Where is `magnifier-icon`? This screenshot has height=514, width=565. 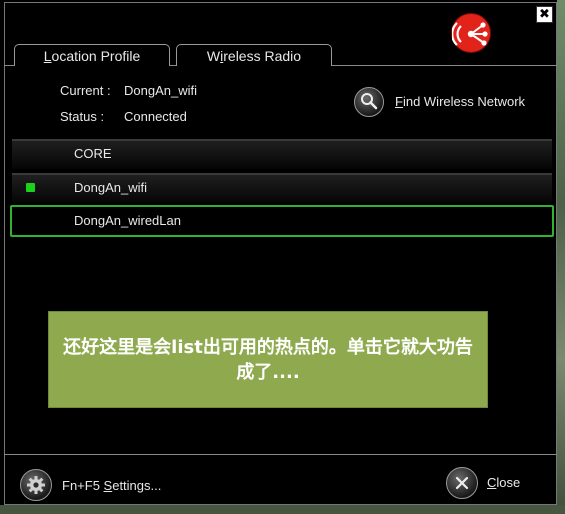
magnifier-icon is located at coordinates (369, 102).